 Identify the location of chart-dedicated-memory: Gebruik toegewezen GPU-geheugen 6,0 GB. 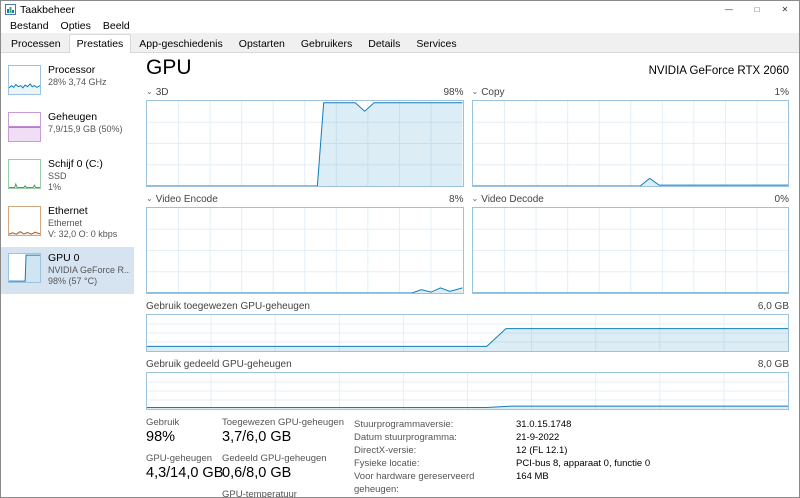
(467, 325).